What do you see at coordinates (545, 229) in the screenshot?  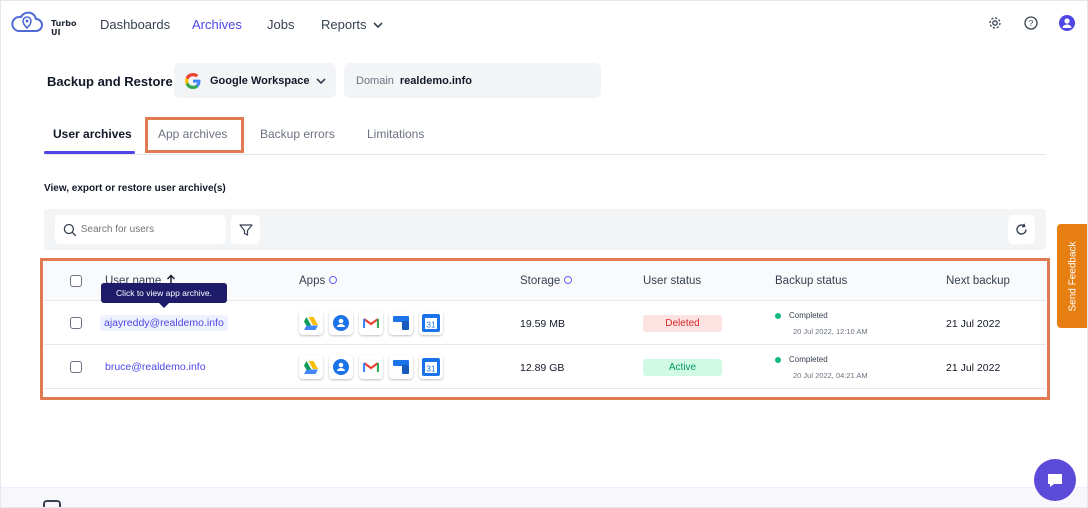 I see `table-toolbar` at bounding box center [545, 229].